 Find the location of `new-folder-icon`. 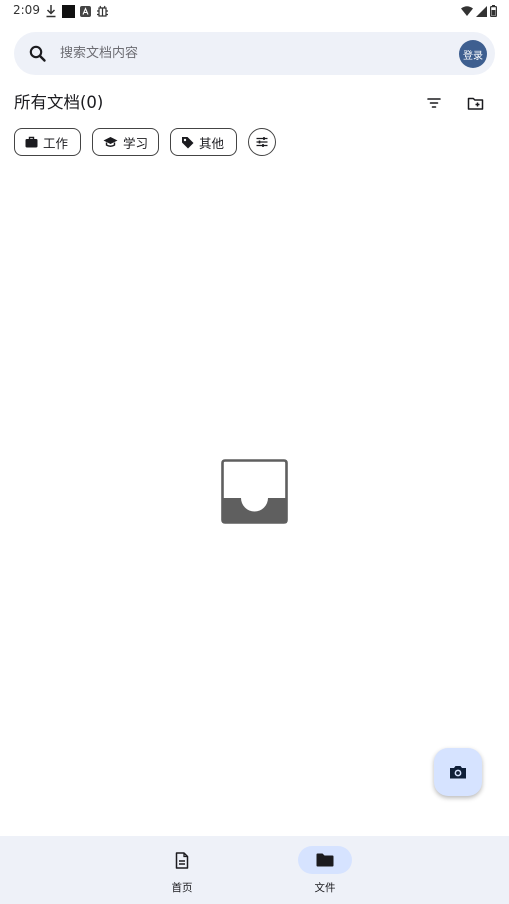

new-folder-icon is located at coordinates (475, 103).